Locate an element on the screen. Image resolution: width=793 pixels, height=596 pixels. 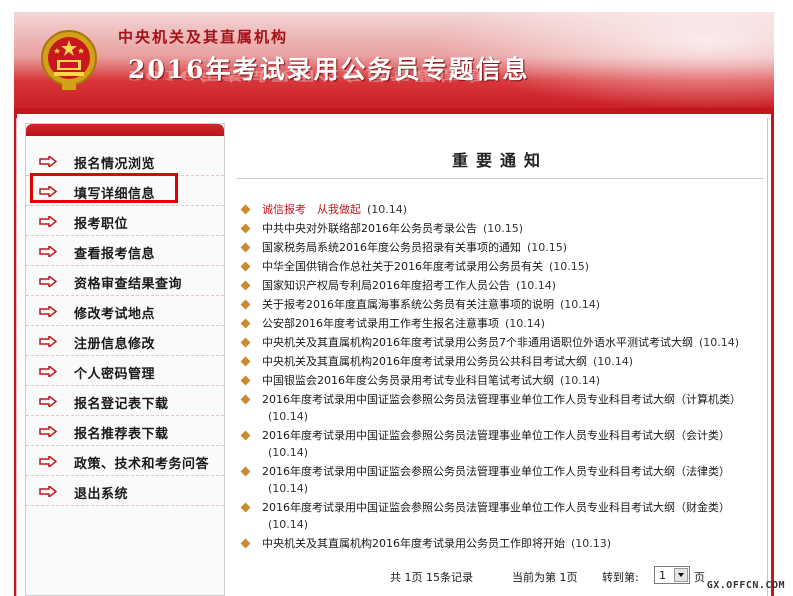
notice-link: 国家税务局系统2016年度公务员招录有关事项的通知 is located at coordinates (391, 247).